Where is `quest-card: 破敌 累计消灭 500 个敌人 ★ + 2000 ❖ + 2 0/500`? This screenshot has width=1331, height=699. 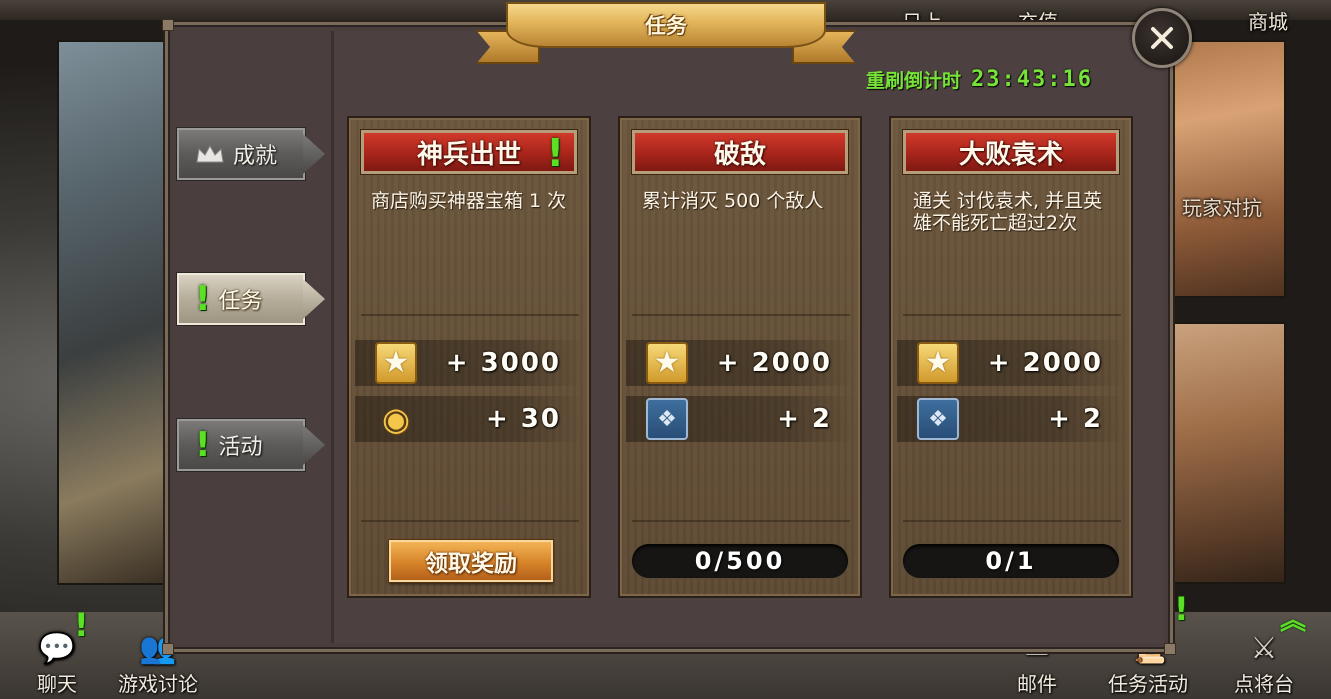 quest-card: 破敌 累计消灭 500 个敌人 ★ + 2000 ❖ + 2 0/500 is located at coordinates (740, 357).